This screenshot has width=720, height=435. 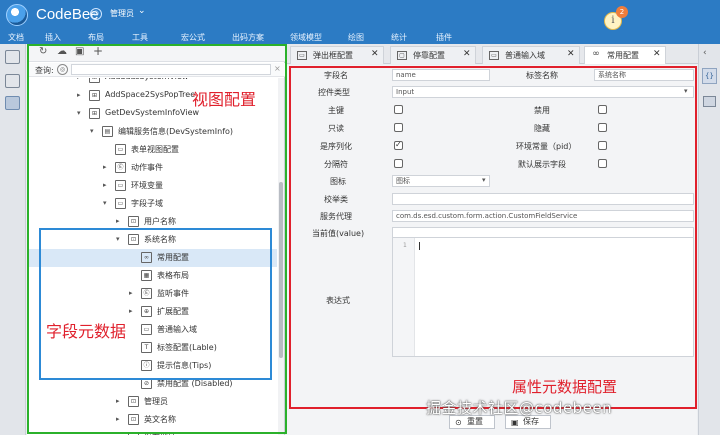 What do you see at coordinates (543, 297) in the screenshot?
I see `expression-editor: 1` at bounding box center [543, 297].